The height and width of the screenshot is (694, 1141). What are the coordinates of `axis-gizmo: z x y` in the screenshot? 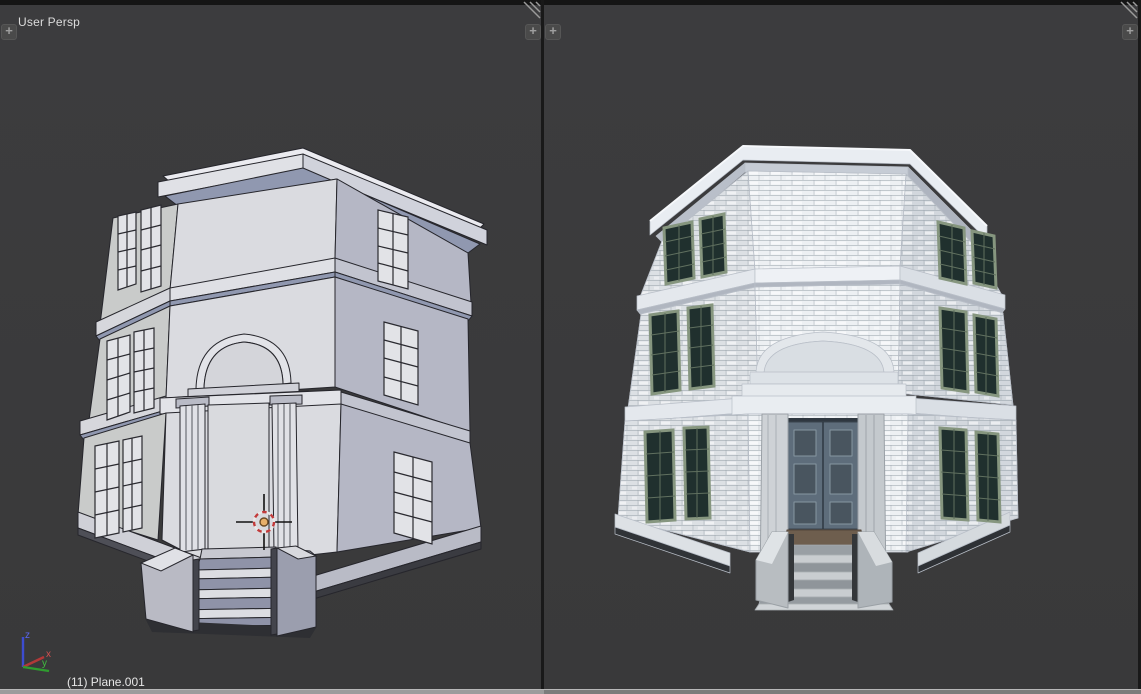 It's located at (36, 651).